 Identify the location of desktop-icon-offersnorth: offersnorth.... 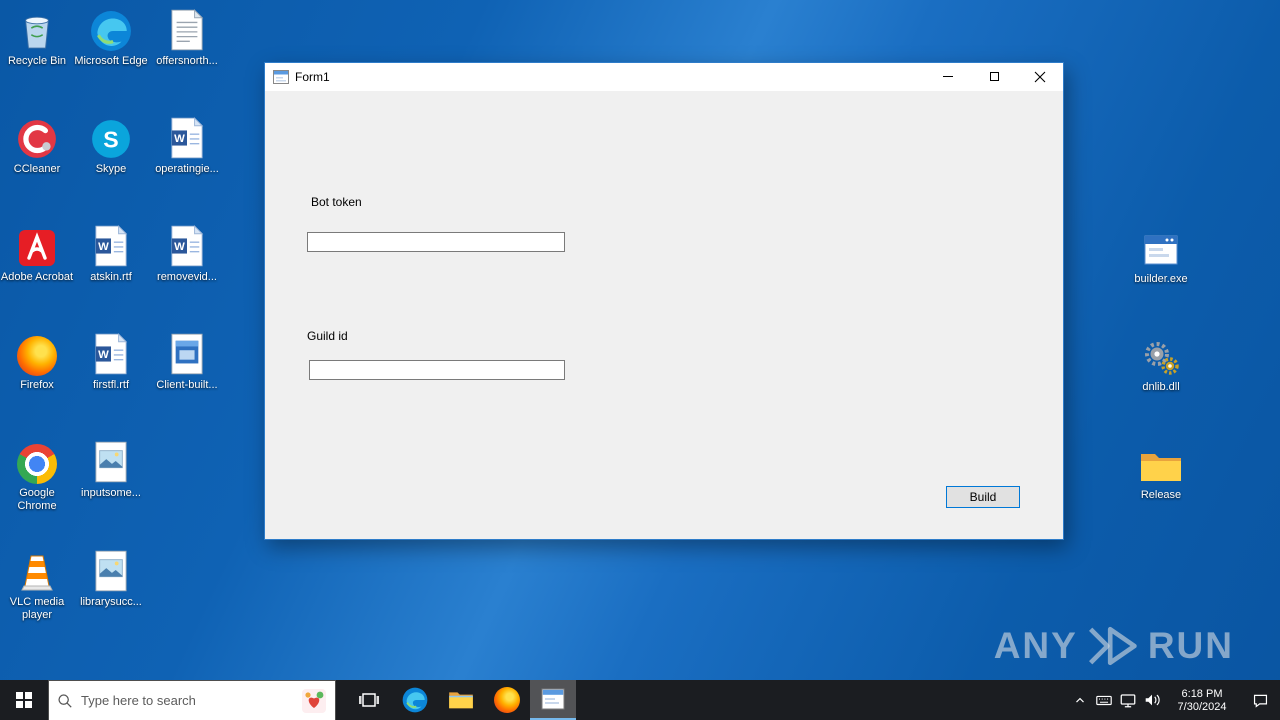
(187, 36).